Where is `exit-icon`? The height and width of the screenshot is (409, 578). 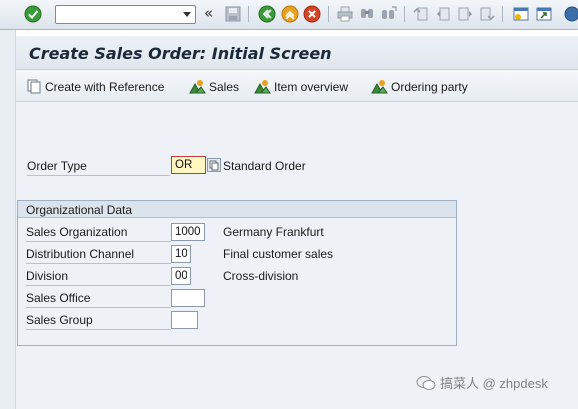
exit-icon is located at coordinates (290, 14).